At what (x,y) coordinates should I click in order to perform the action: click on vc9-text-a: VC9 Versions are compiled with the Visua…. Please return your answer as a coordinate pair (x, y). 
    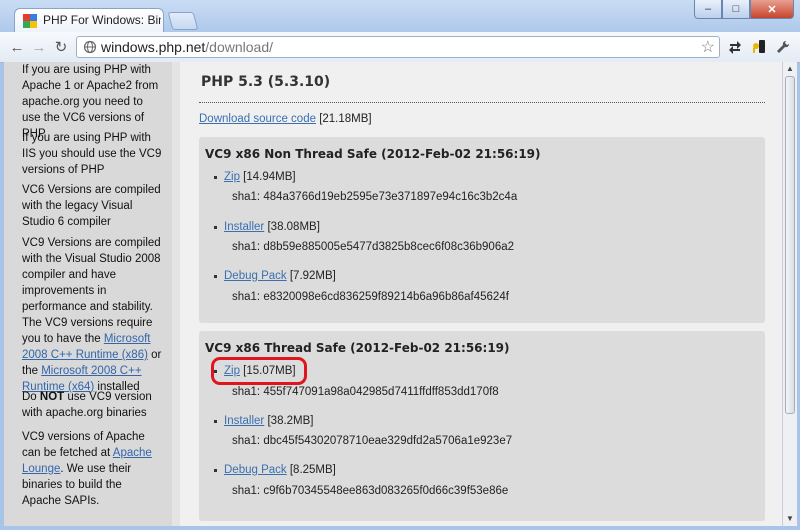
    Looking at the image, I should click on (91, 291).